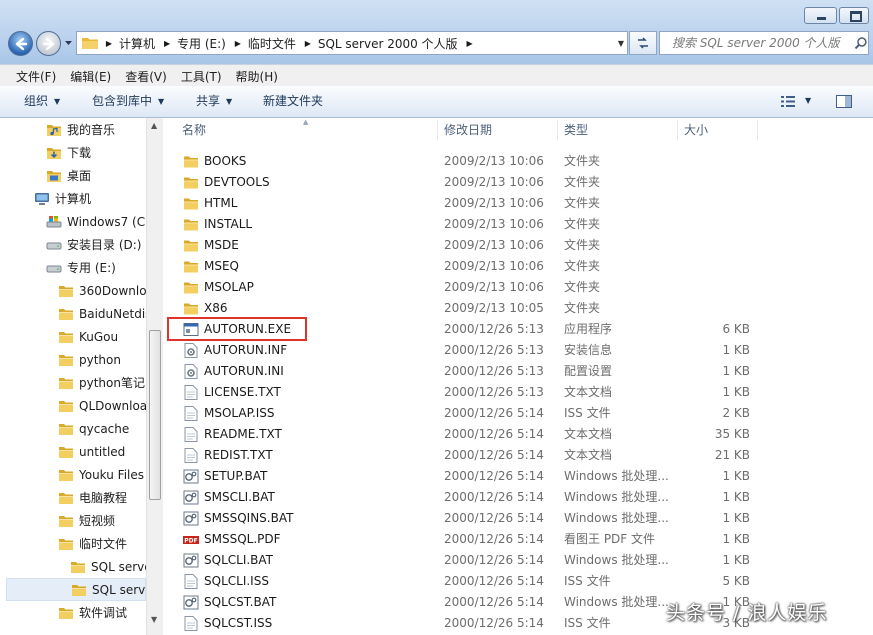 The width and height of the screenshot is (873, 635). What do you see at coordinates (73, 428) in the screenshot?
I see `nav-item: qycache` at bounding box center [73, 428].